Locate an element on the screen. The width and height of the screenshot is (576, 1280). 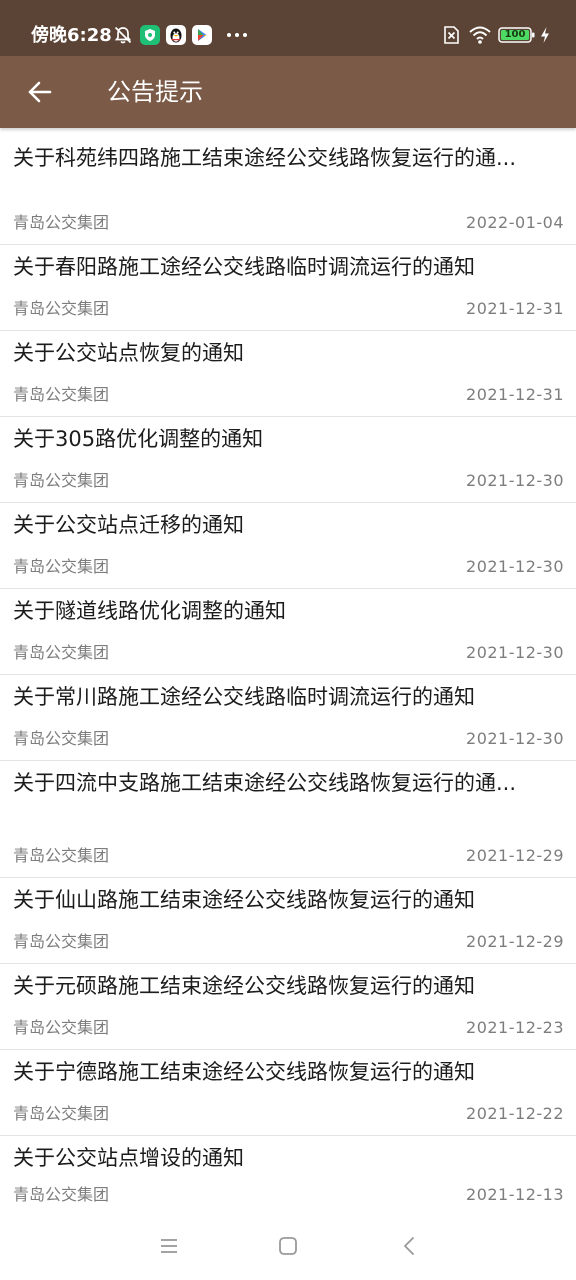
alarm-off-icon is located at coordinates (123, 35).